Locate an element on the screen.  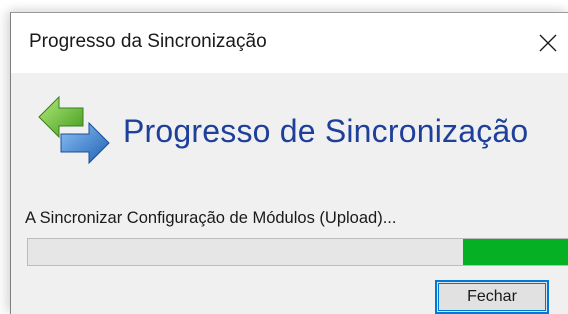
close-button: Fechar is located at coordinates (492, 297).